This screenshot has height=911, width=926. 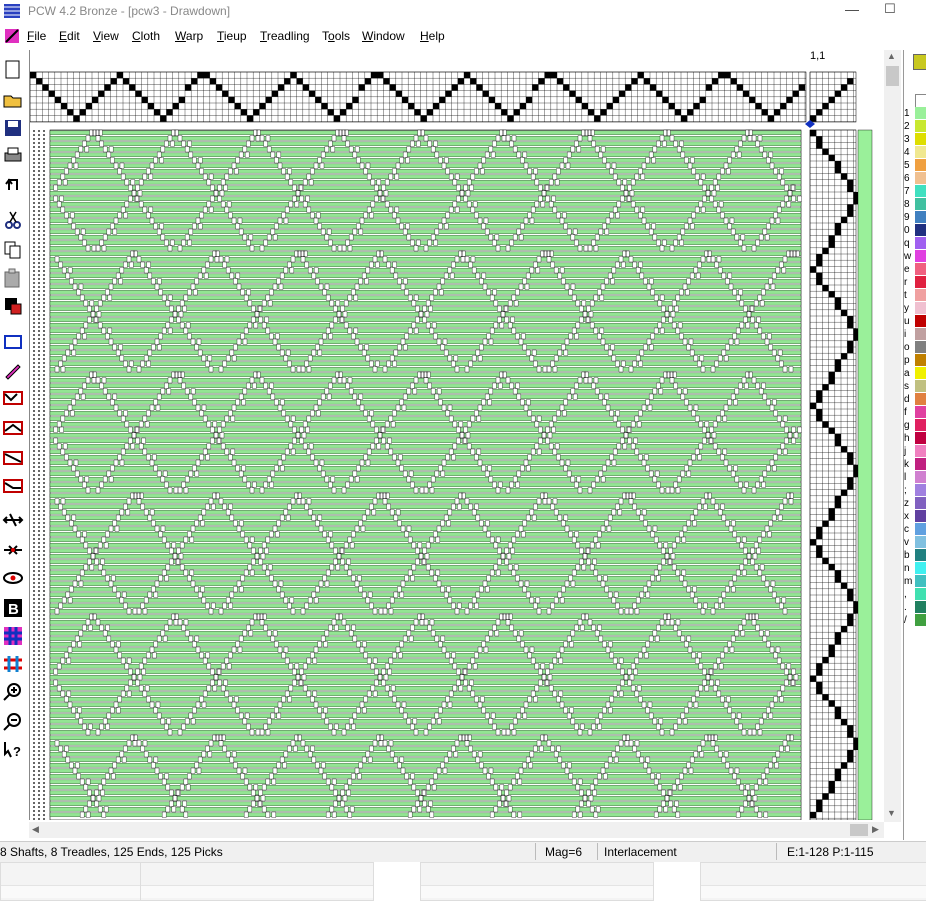 I want to click on vertical-scroll-thumb, so click(x=892, y=76).